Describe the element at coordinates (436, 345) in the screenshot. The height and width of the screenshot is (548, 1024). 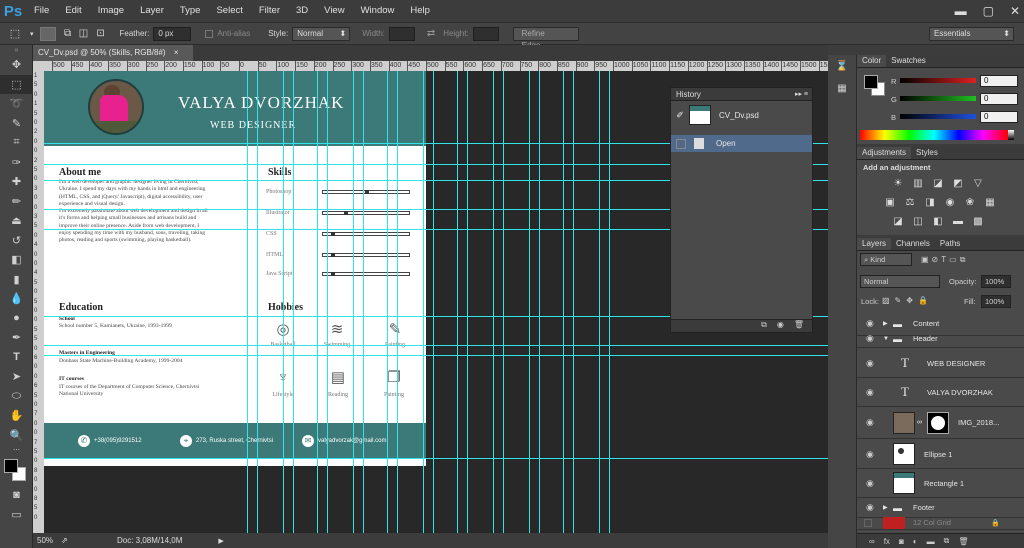
I see `guide-horizontal` at that location.